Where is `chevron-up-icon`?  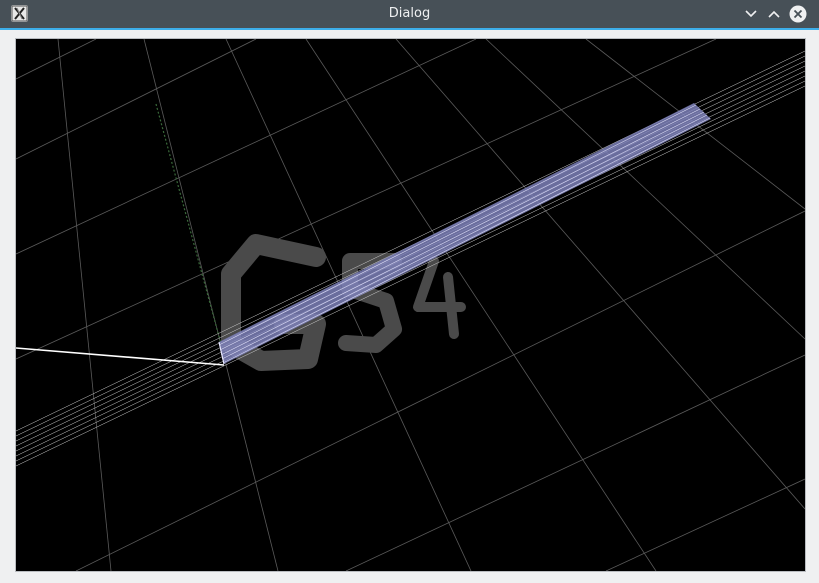
chevron-up-icon is located at coordinates (774, 14).